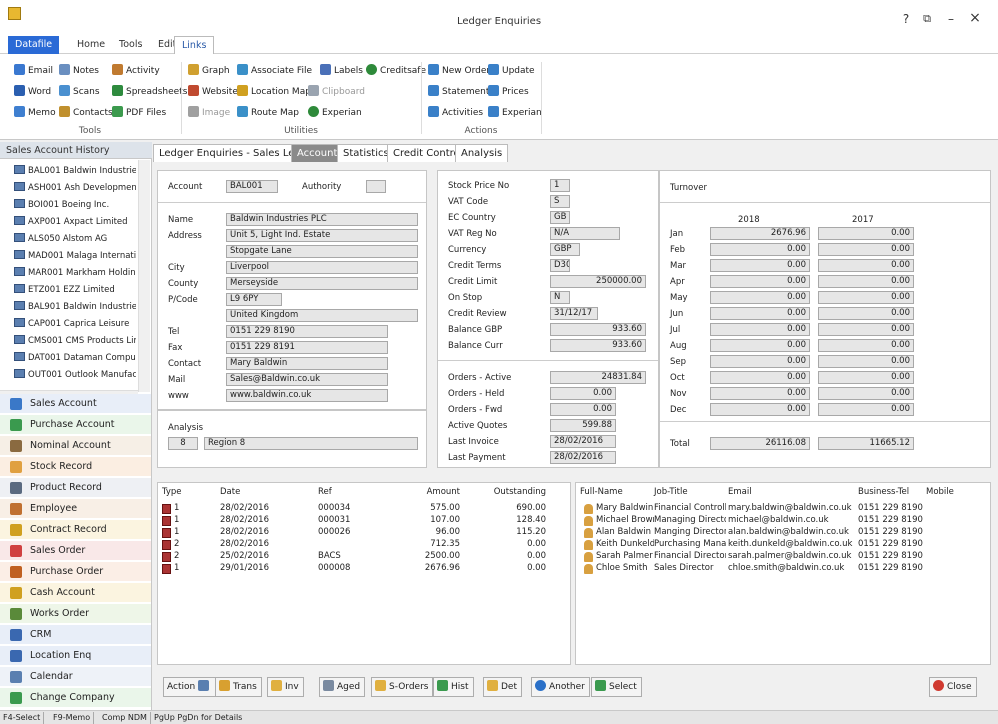 The width and height of the screenshot is (998, 724). Describe the element at coordinates (560, 217) in the screenshot. I see `financial-value: GB` at that location.